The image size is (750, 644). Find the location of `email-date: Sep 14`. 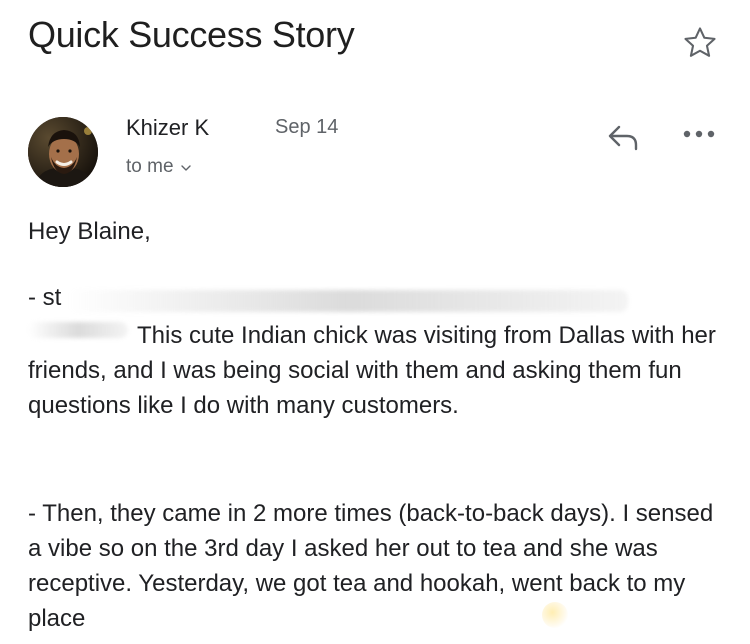

email-date: Sep 14 is located at coordinates (307, 127).